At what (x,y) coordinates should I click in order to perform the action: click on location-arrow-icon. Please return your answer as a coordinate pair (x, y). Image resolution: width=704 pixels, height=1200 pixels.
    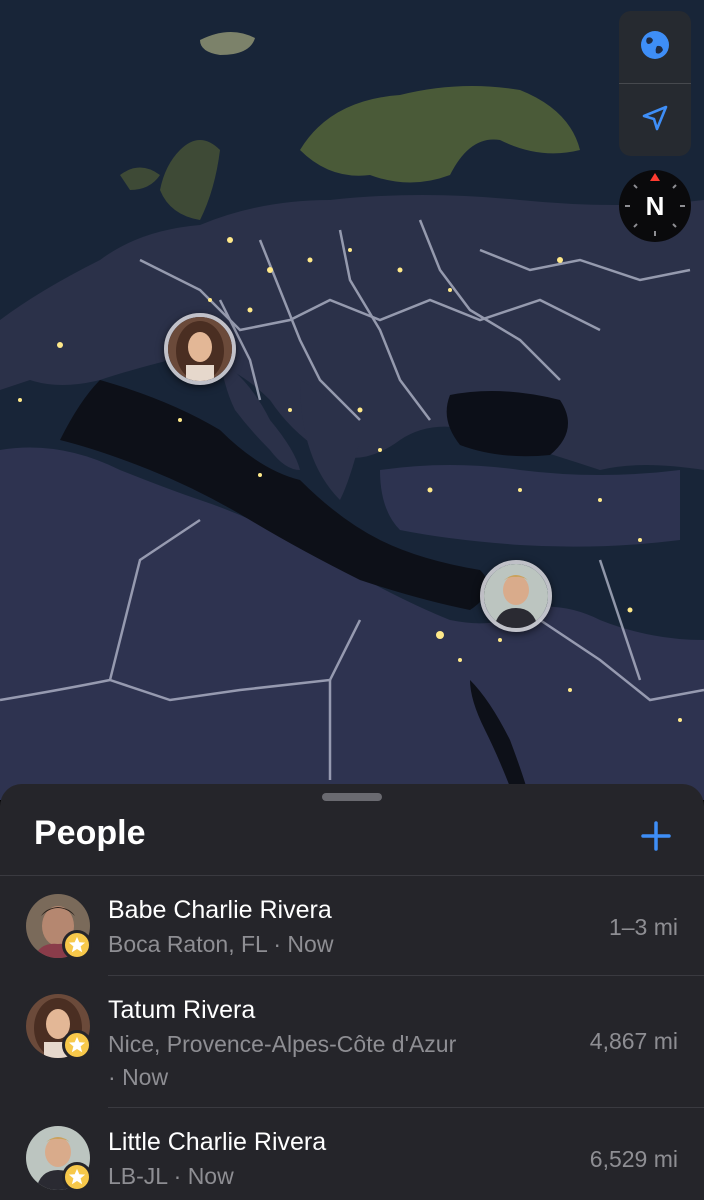
    Looking at the image, I should click on (655, 120).